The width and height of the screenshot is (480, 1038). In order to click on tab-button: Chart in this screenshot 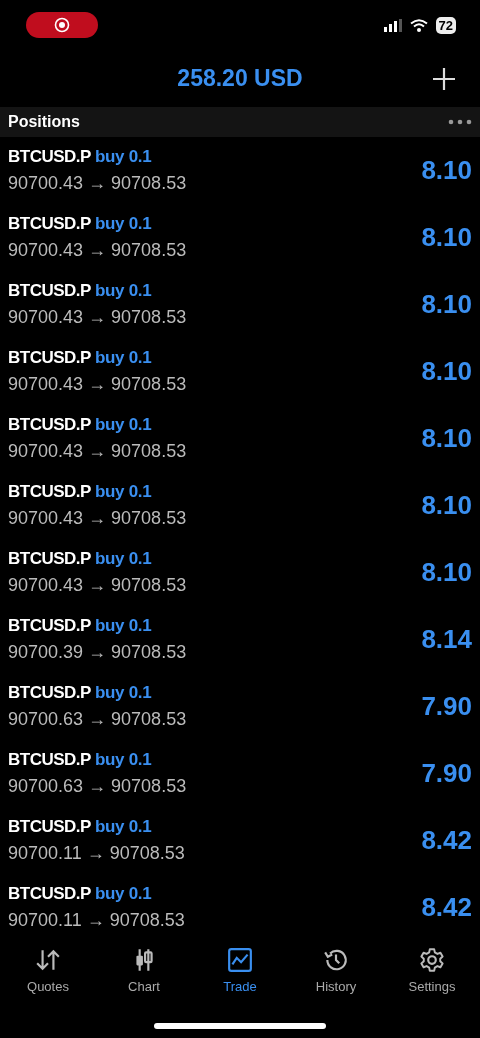, I will do `click(144, 972)`.